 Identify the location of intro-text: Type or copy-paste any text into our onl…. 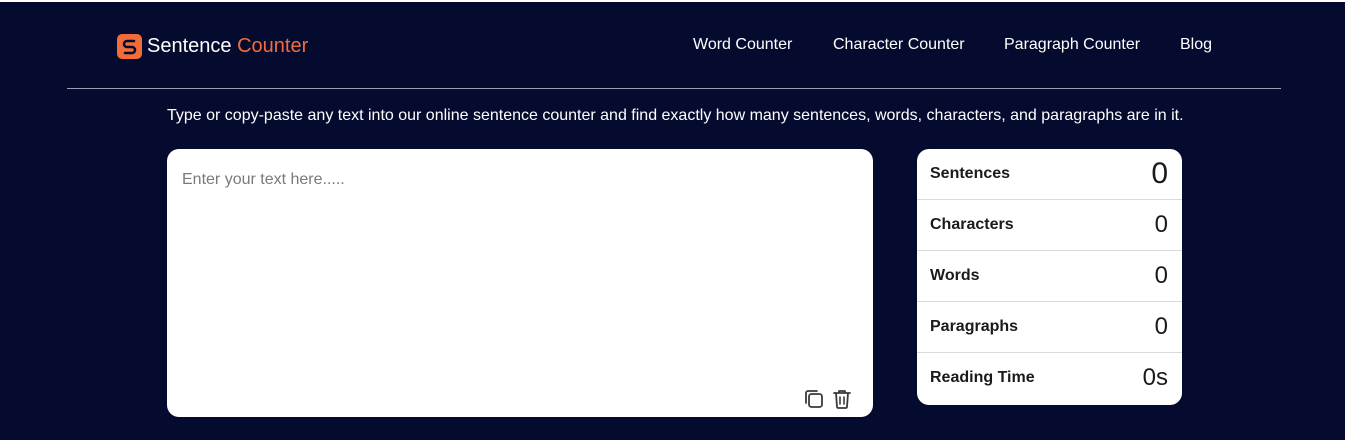
(675, 115).